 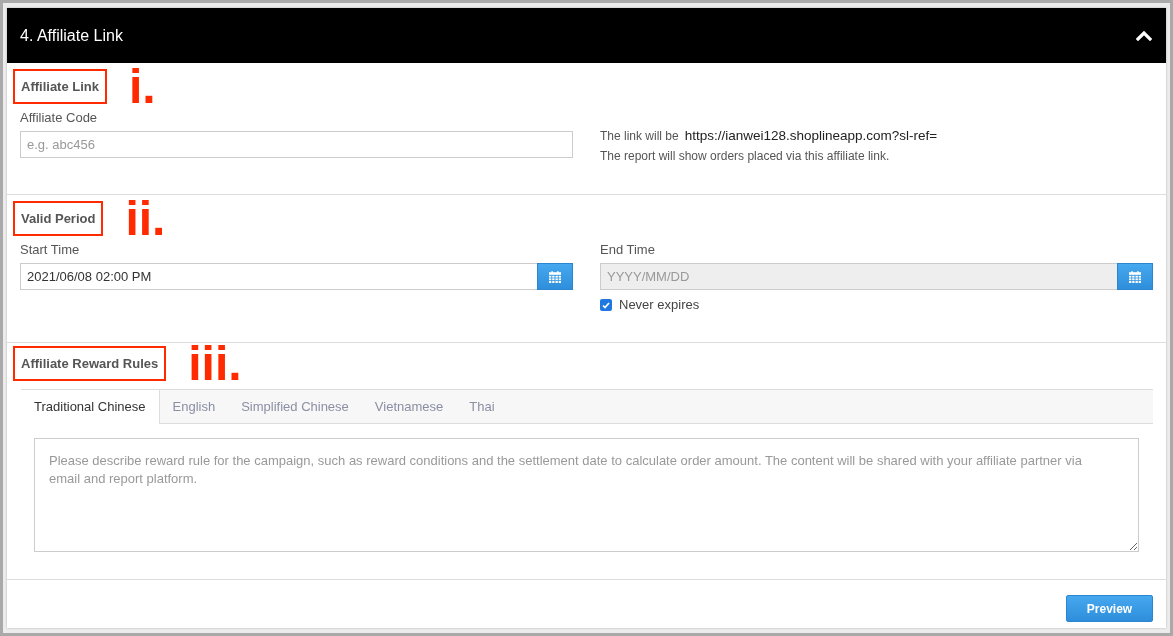 What do you see at coordinates (145, 218) in the screenshot?
I see `annotation-label: ii.` at bounding box center [145, 218].